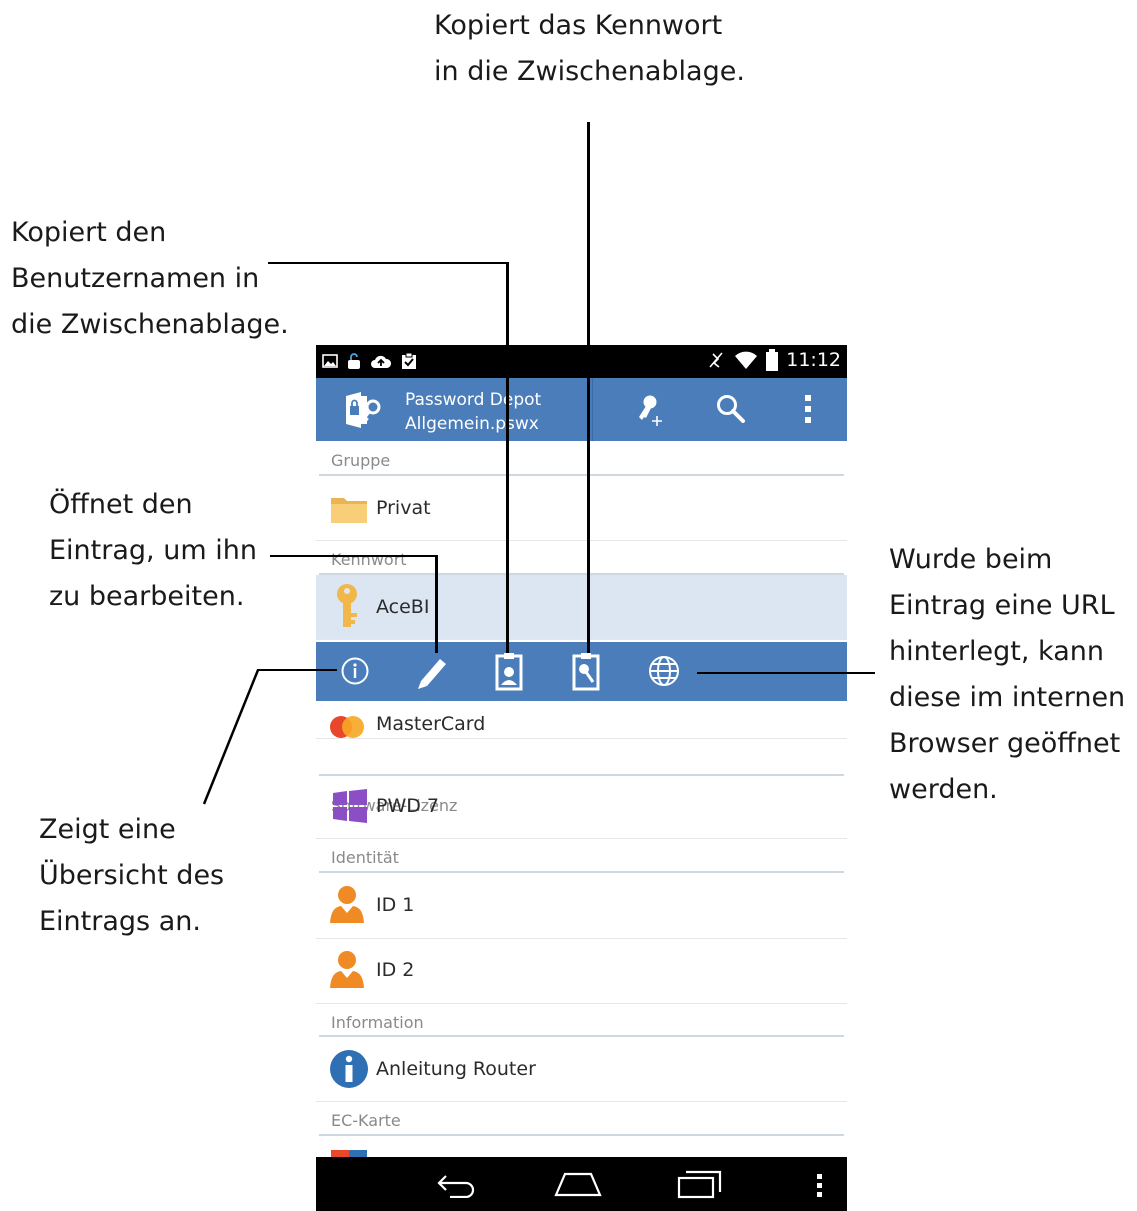 The image size is (1137, 1211). What do you see at coordinates (592, 409) in the screenshot?
I see `app-bar-divider` at bounding box center [592, 409].